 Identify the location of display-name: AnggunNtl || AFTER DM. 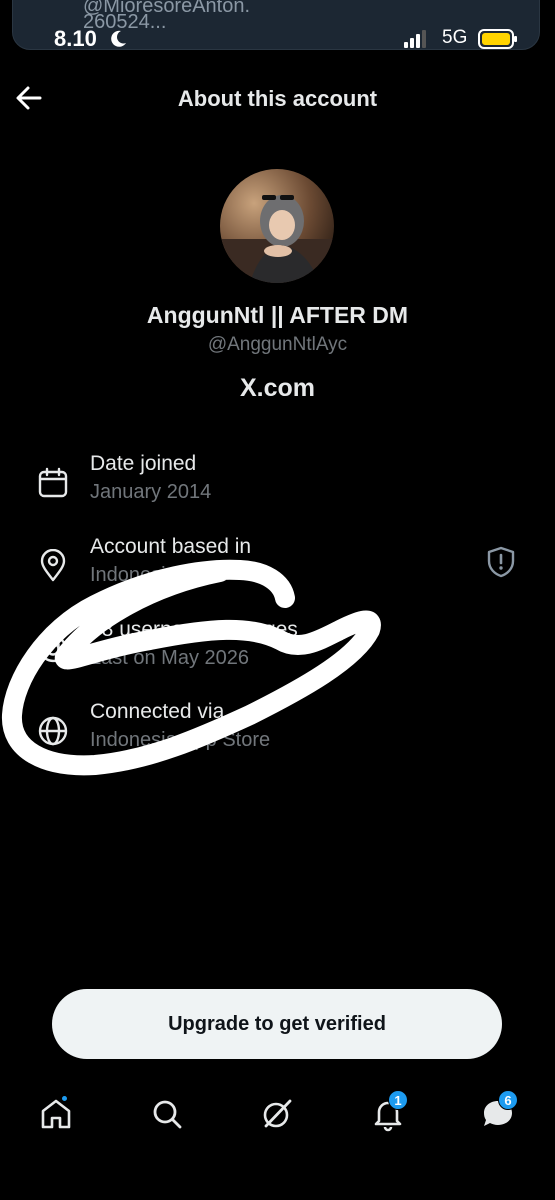
(277, 315).